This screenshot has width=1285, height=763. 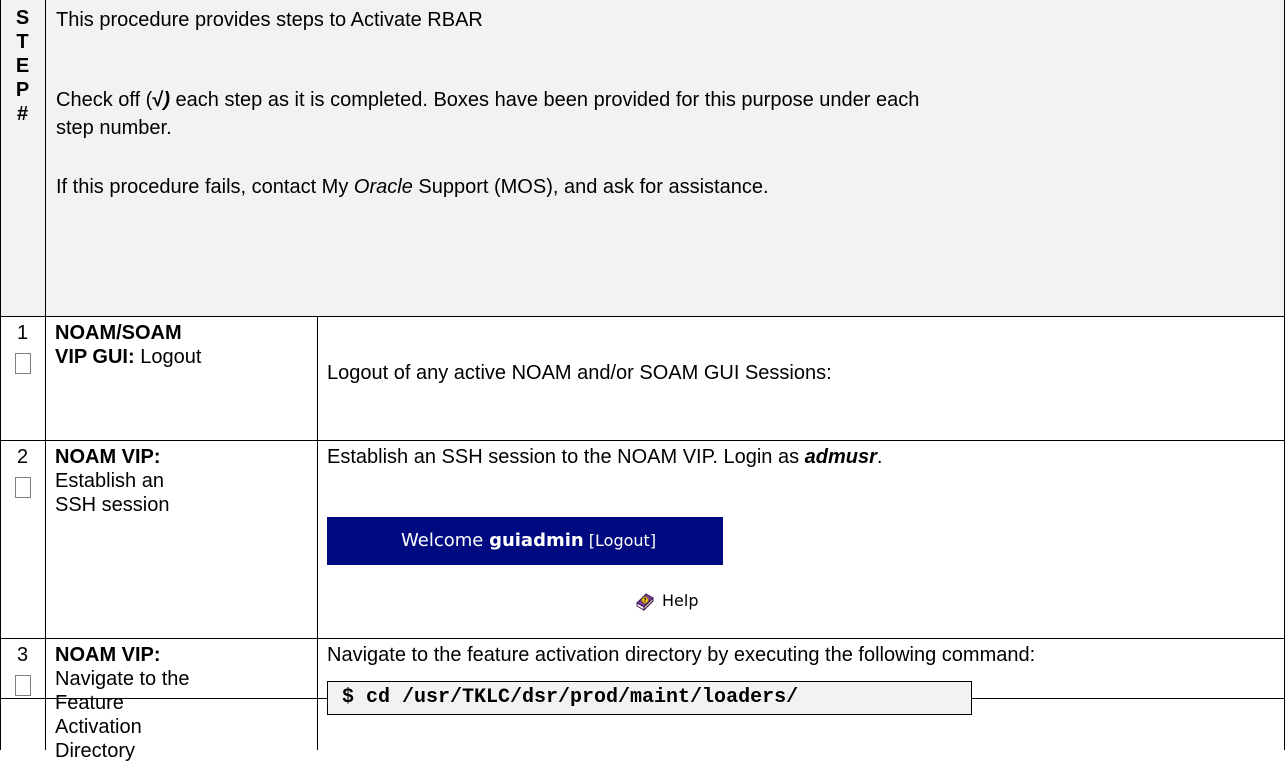 I want to click on command-box: $ cd /usr/TKLC/dsr/prod/maint/loaders/, so click(x=649, y=698).